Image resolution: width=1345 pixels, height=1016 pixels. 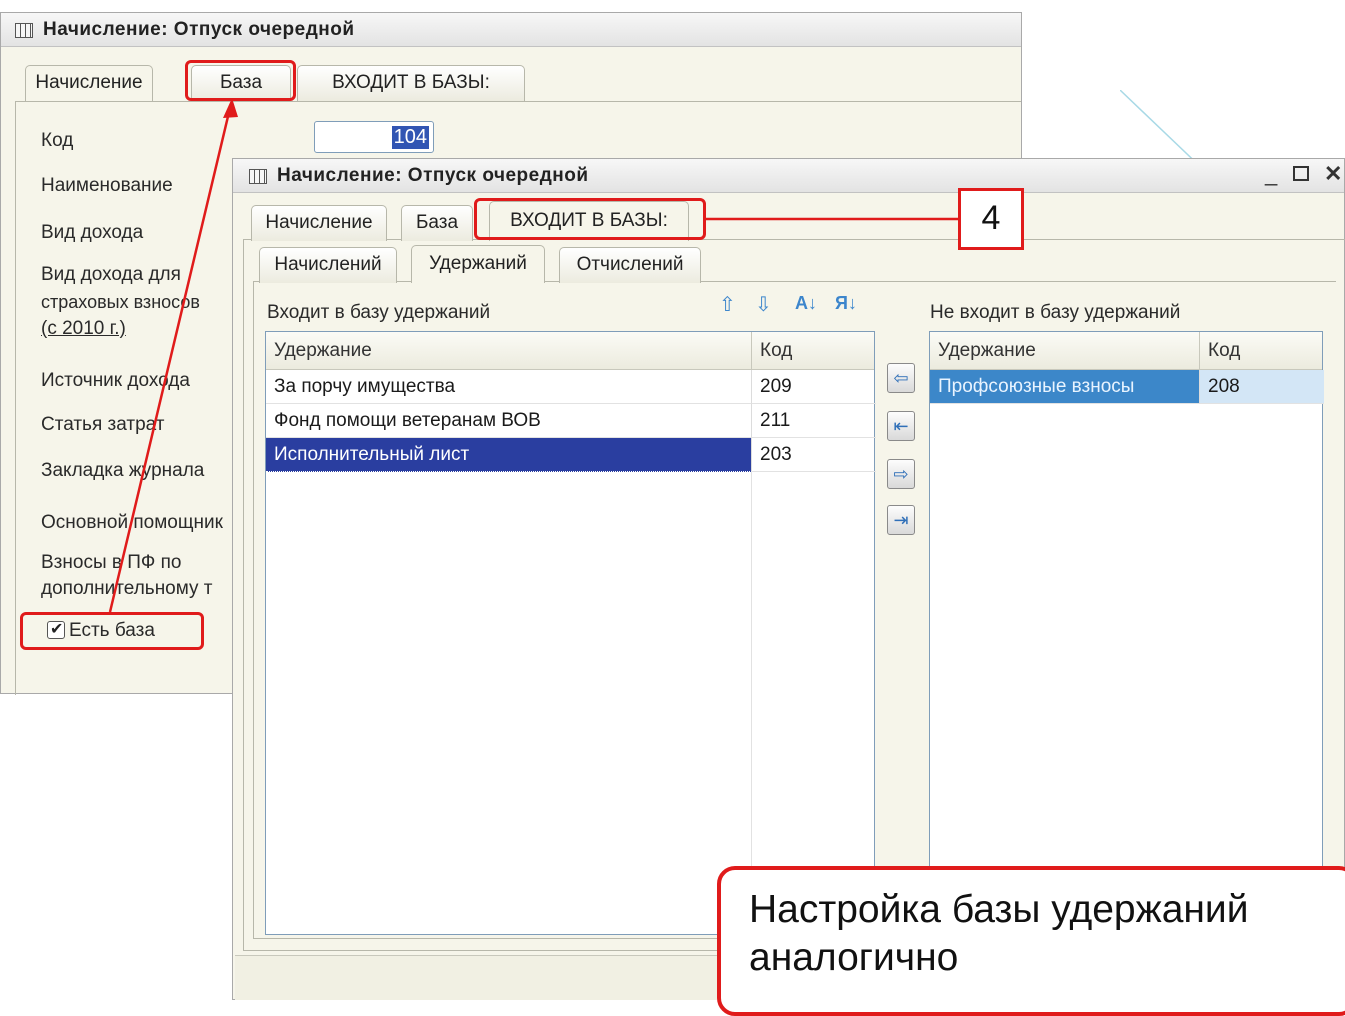 I want to click on note-text: Настройка базы удержаний аналогично, so click(x=999, y=933).